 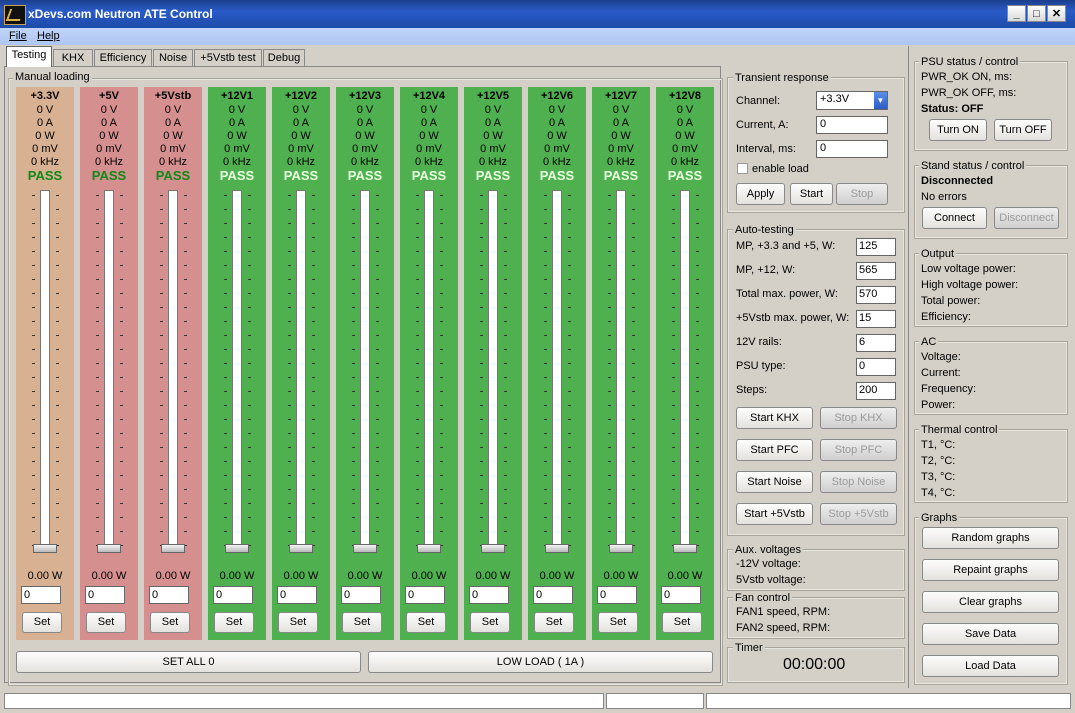 What do you see at coordinates (1023, 130) in the screenshot?
I see `turn-off-button: Turn OFF` at bounding box center [1023, 130].